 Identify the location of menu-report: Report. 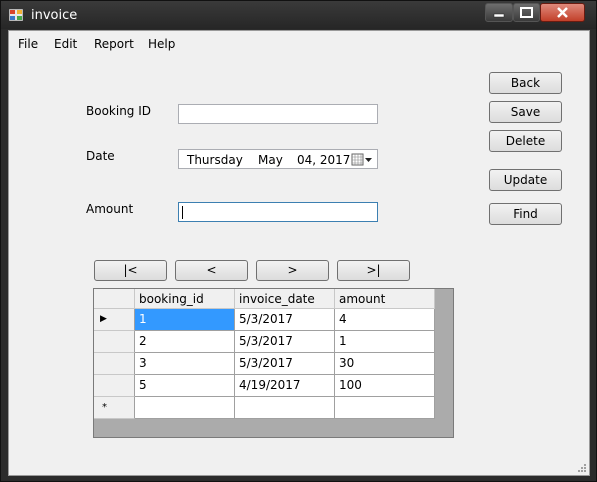
(114, 44).